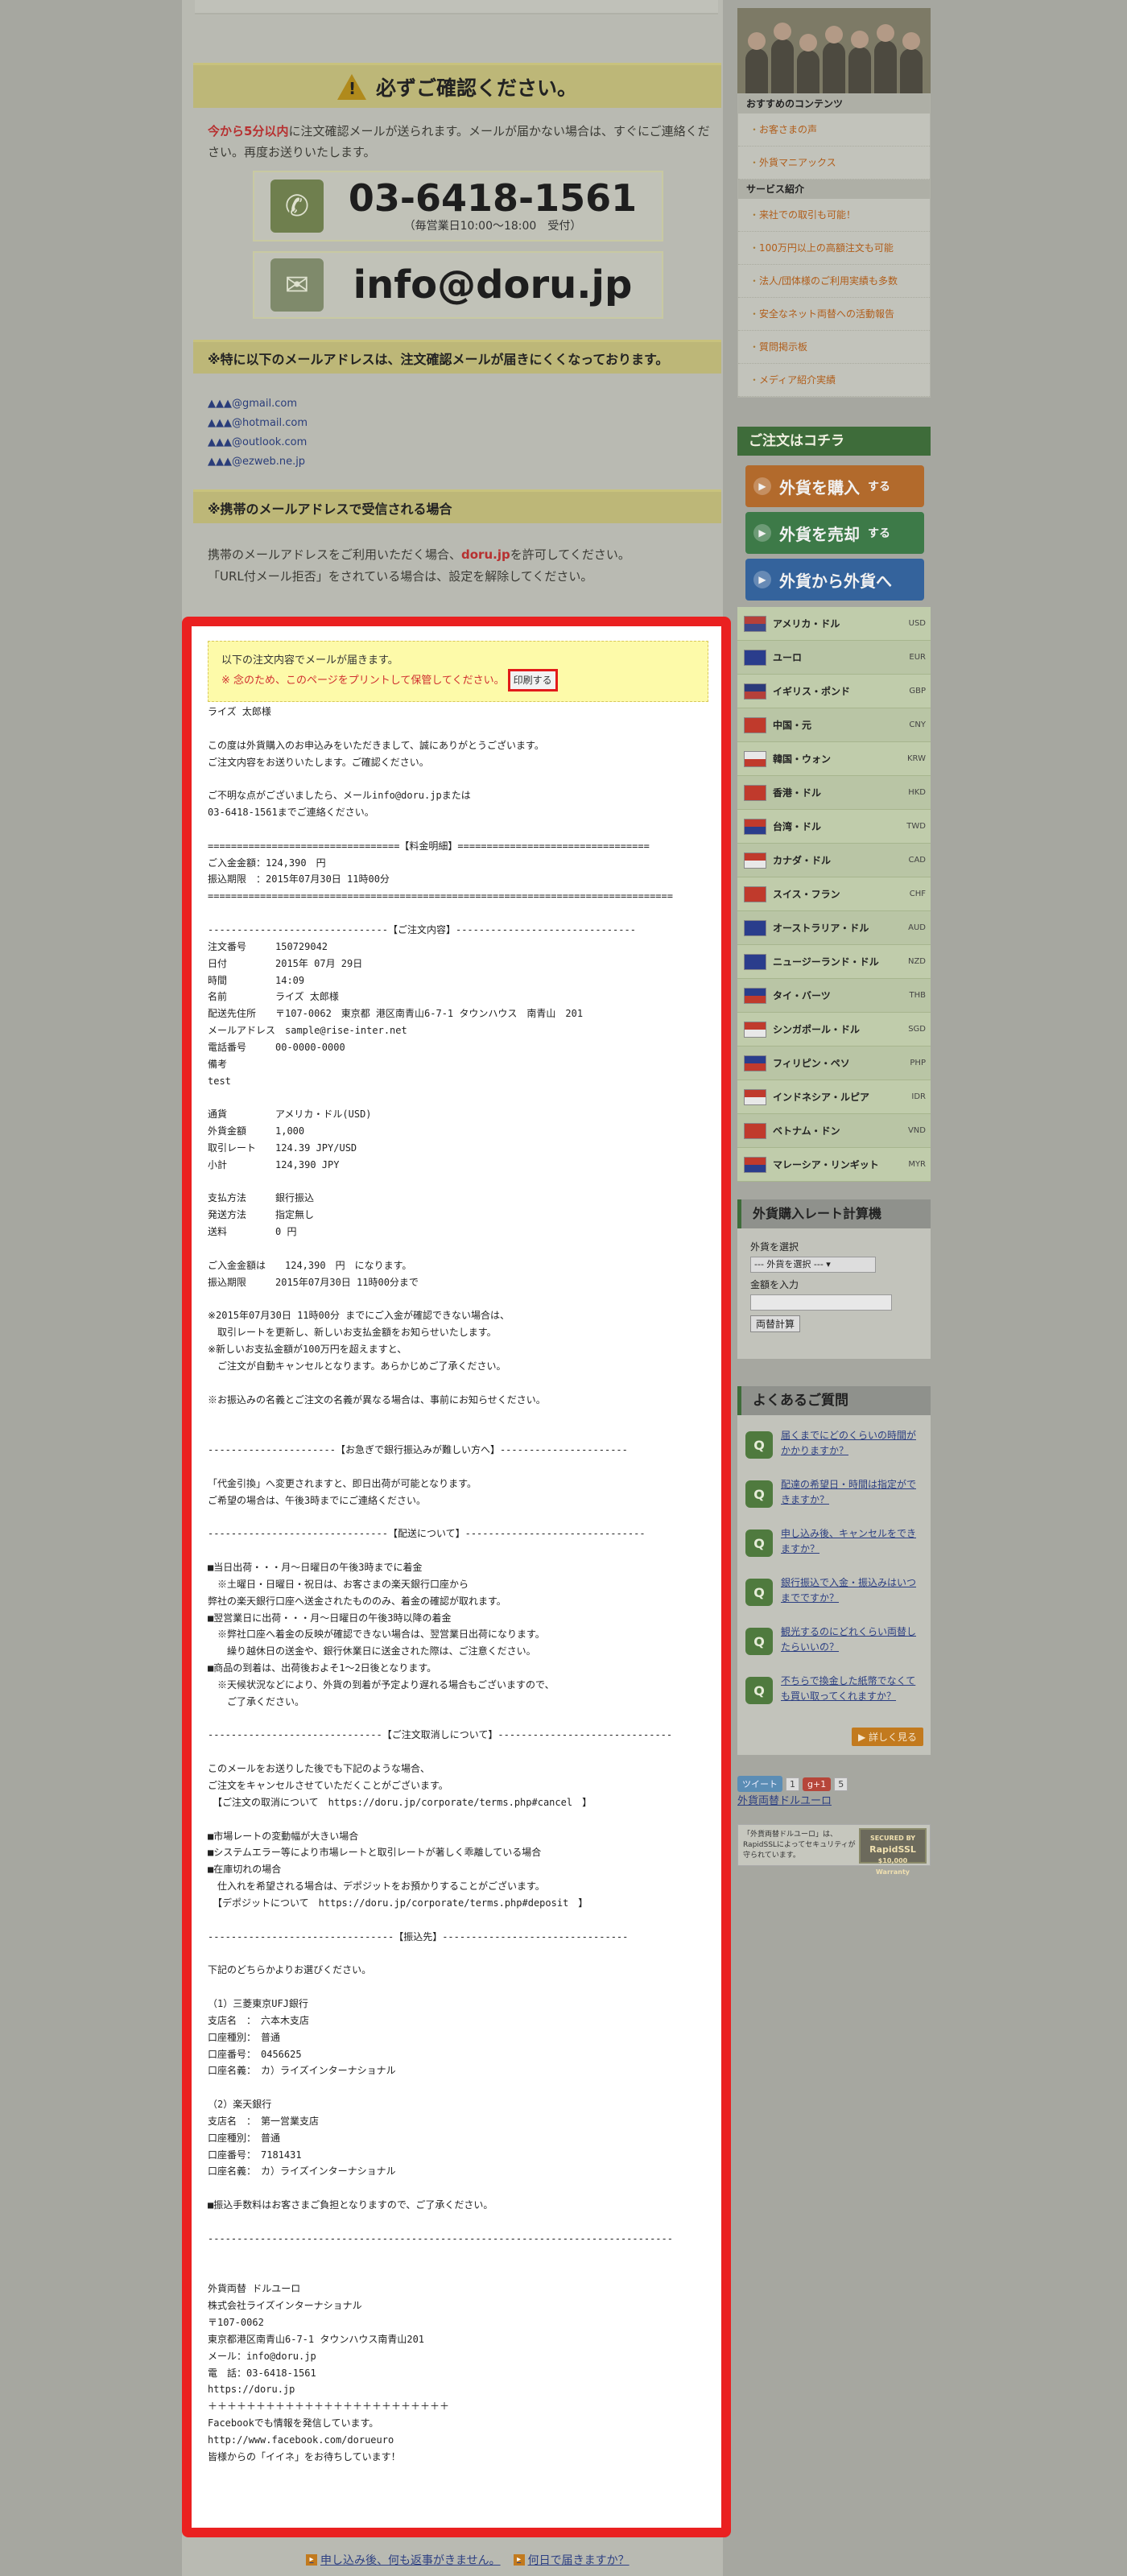  What do you see at coordinates (834, 281) in the screenshot?
I see `service-link: 法人/団体様のご利用実績も多数` at bounding box center [834, 281].